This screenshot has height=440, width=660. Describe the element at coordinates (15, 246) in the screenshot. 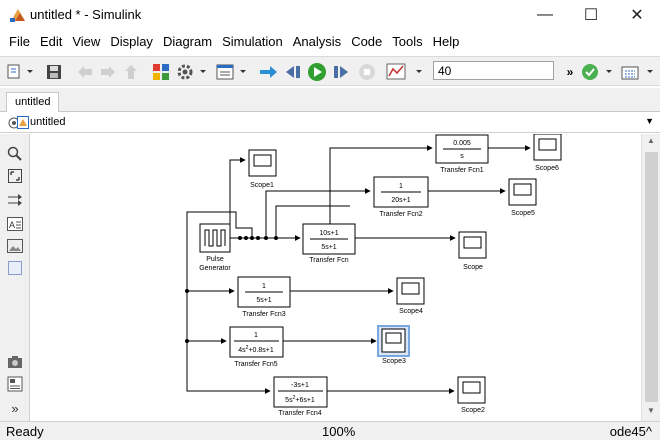

I see `image-button` at that location.